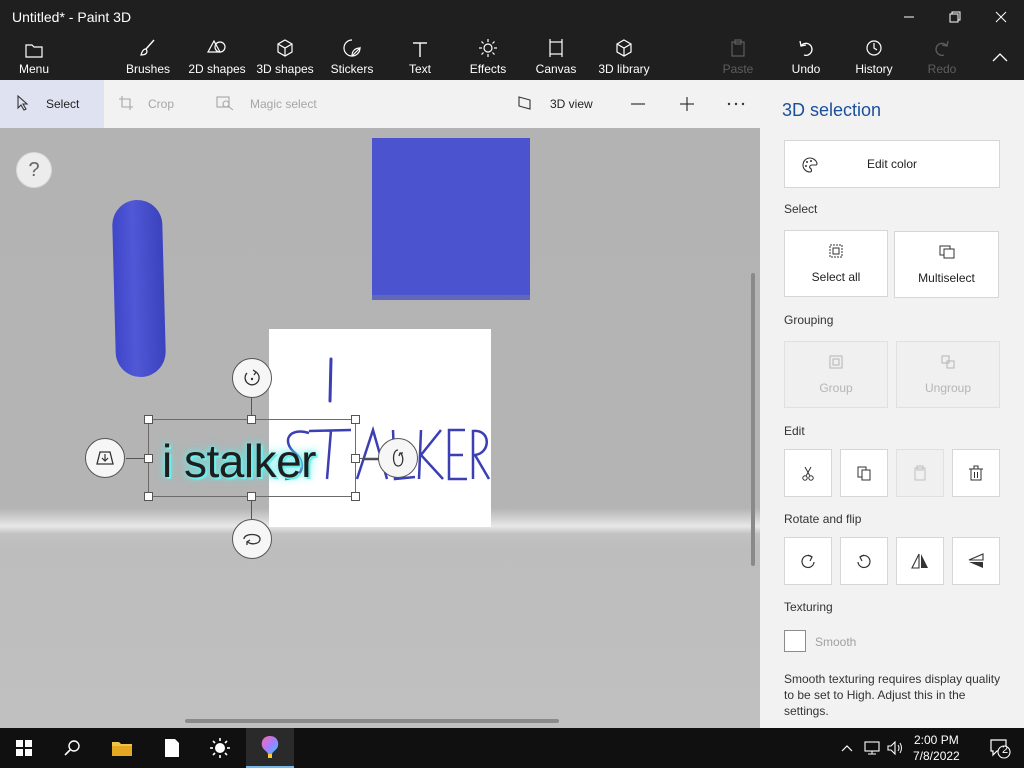 This screenshot has width=1024, height=768. I want to click on brush-icon, so click(148, 46).